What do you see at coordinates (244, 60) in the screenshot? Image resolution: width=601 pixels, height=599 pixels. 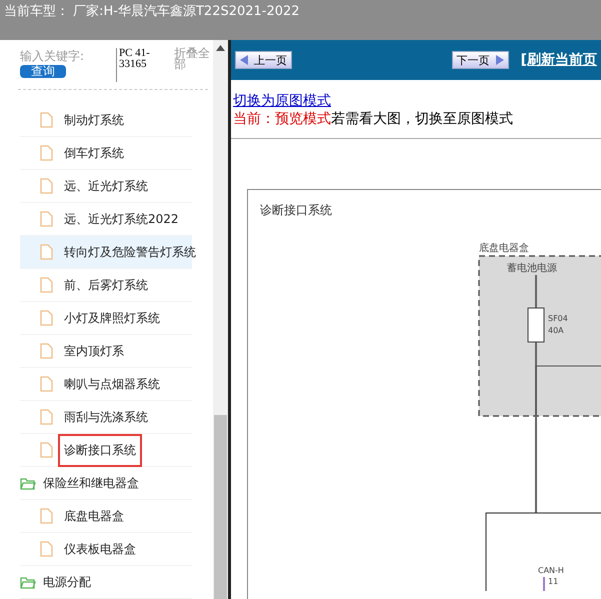 I see `left-arrow-icon` at bounding box center [244, 60].